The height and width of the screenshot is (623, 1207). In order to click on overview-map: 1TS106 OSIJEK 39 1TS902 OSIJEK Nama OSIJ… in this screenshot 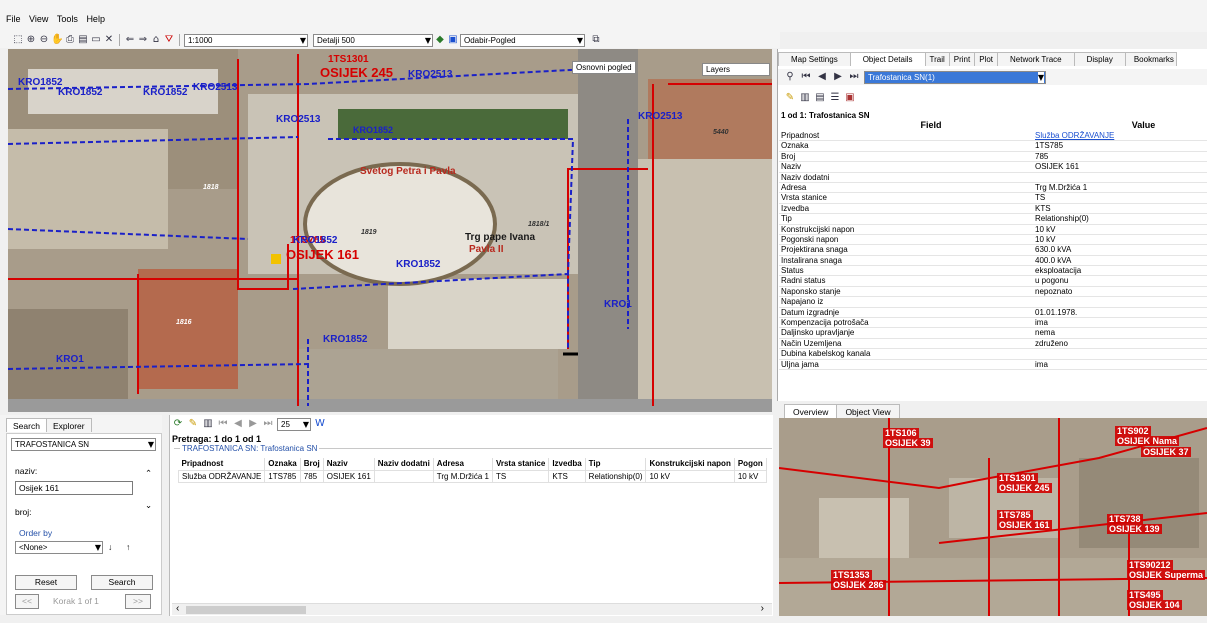, I will do `click(993, 517)`.